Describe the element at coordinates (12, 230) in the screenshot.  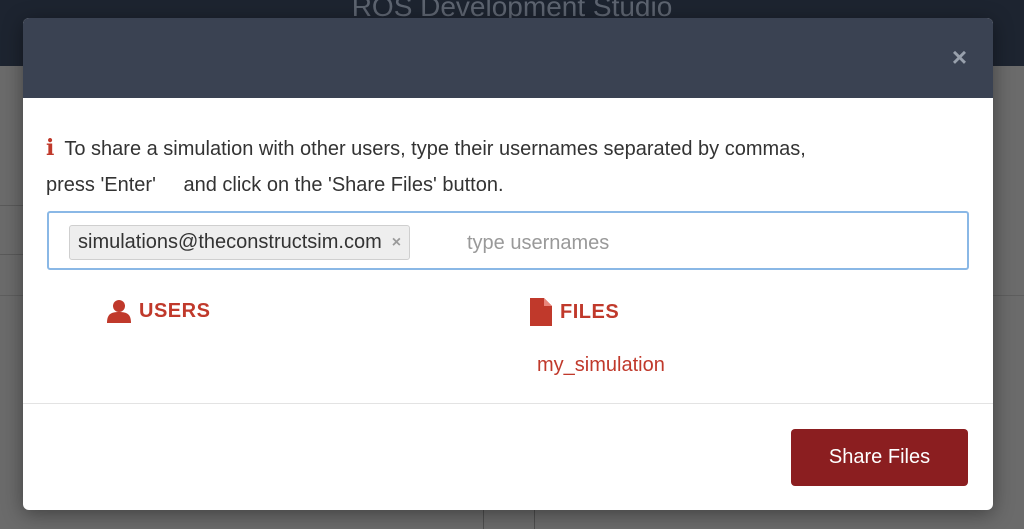
I see `background-divider` at that location.